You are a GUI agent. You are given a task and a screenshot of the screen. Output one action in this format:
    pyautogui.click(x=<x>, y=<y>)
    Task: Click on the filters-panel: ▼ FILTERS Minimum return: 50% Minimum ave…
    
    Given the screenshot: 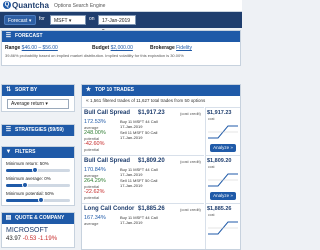 What is the action you would take?
    pyautogui.click(x=38, y=176)
    